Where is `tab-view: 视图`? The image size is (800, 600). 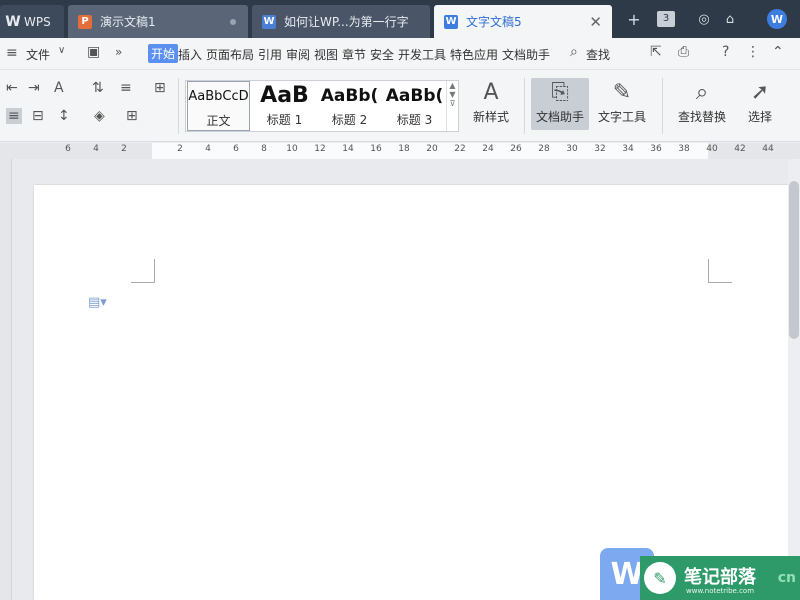 tab-view: 视图 is located at coordinates (326, 54).